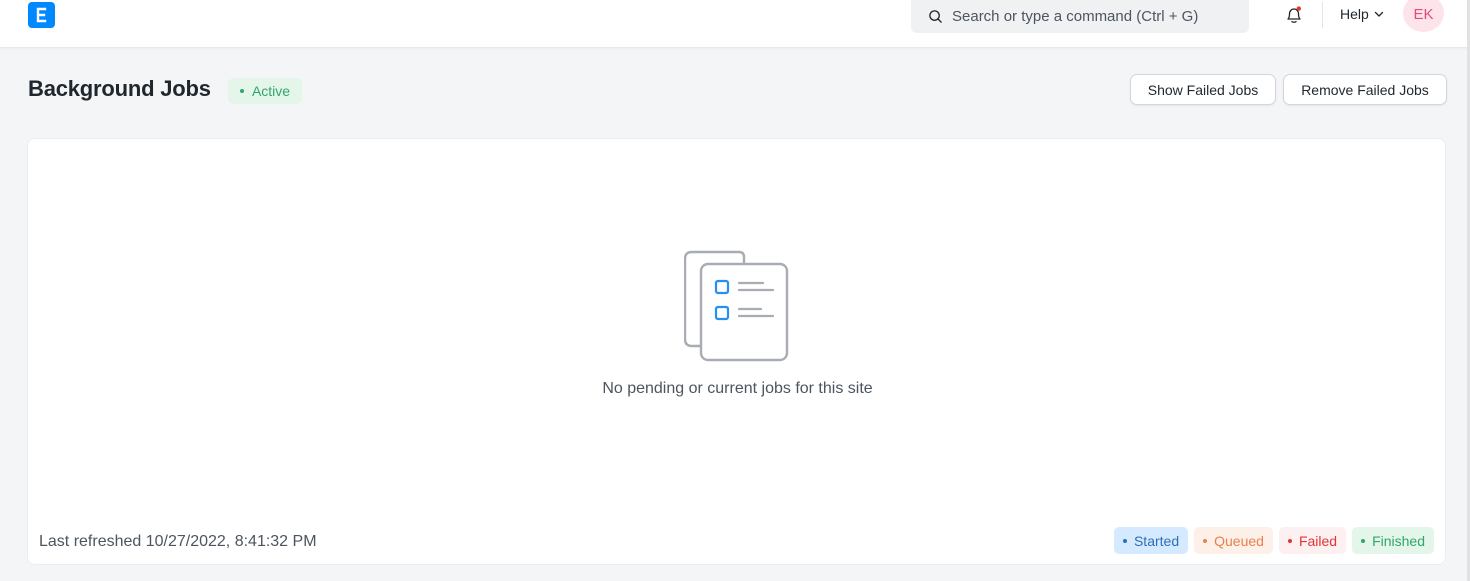 The height and width of the screenshot is (581, 1470). I want to click on finished-dot, so click(1363, 540).